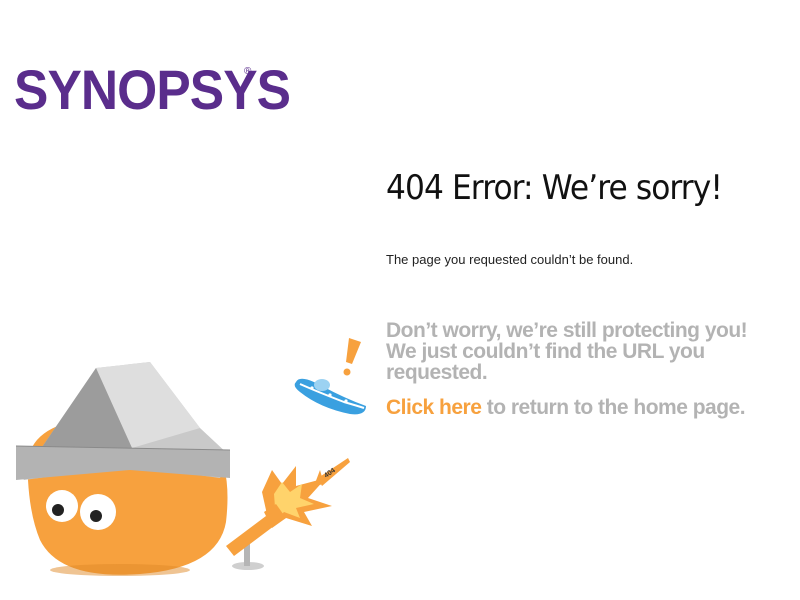 The height and width of the screenshot is (600, 800). Describe the element at coordinates (248, 71) in the screenshot. I see `registered-mark: ®` at that location.